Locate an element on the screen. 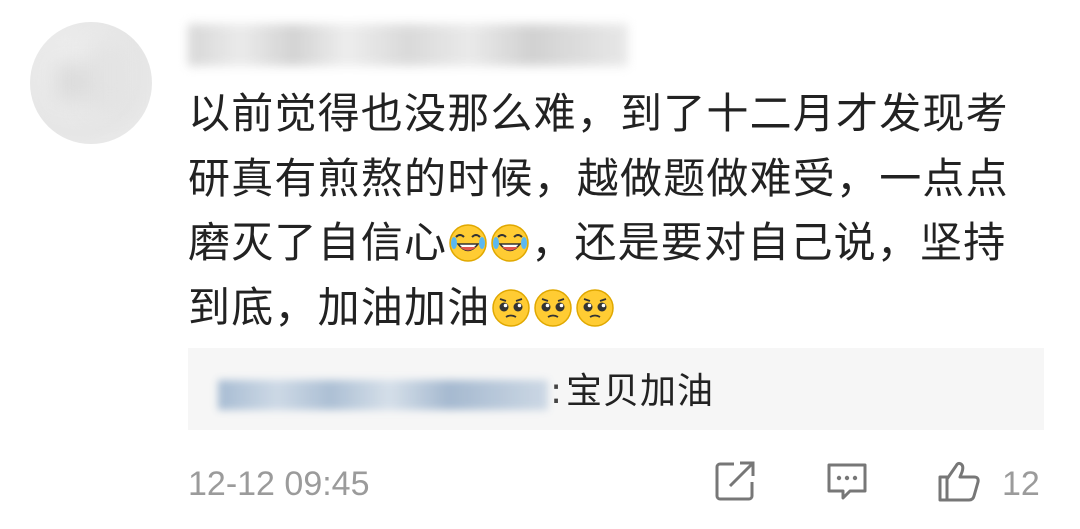 The height and width of the screenshot is (529, 1080). reply-colon: : is located at coordinates (556, 391).